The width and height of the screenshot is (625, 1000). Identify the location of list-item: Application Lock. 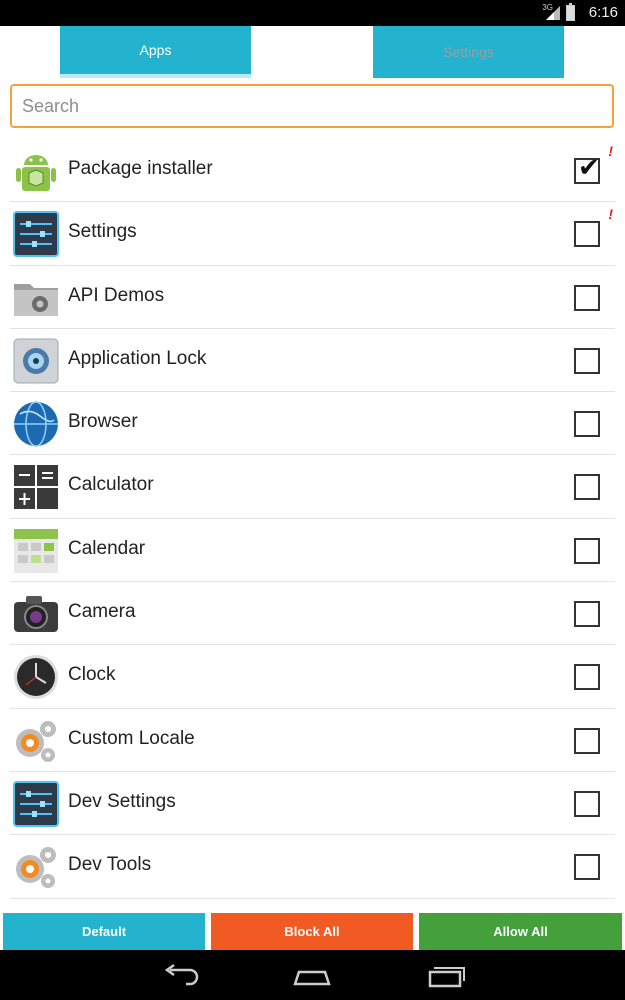
(312, 361).